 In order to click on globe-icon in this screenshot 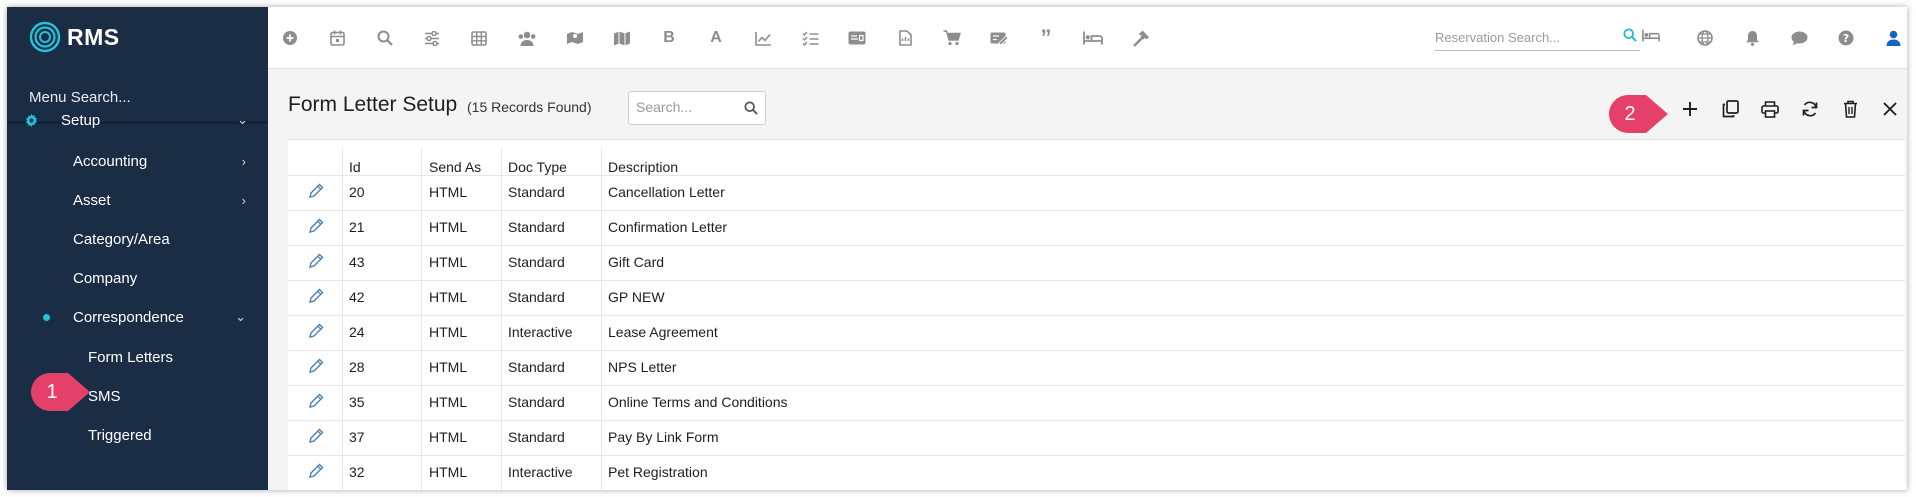, I will do `click(1705, 38)`.